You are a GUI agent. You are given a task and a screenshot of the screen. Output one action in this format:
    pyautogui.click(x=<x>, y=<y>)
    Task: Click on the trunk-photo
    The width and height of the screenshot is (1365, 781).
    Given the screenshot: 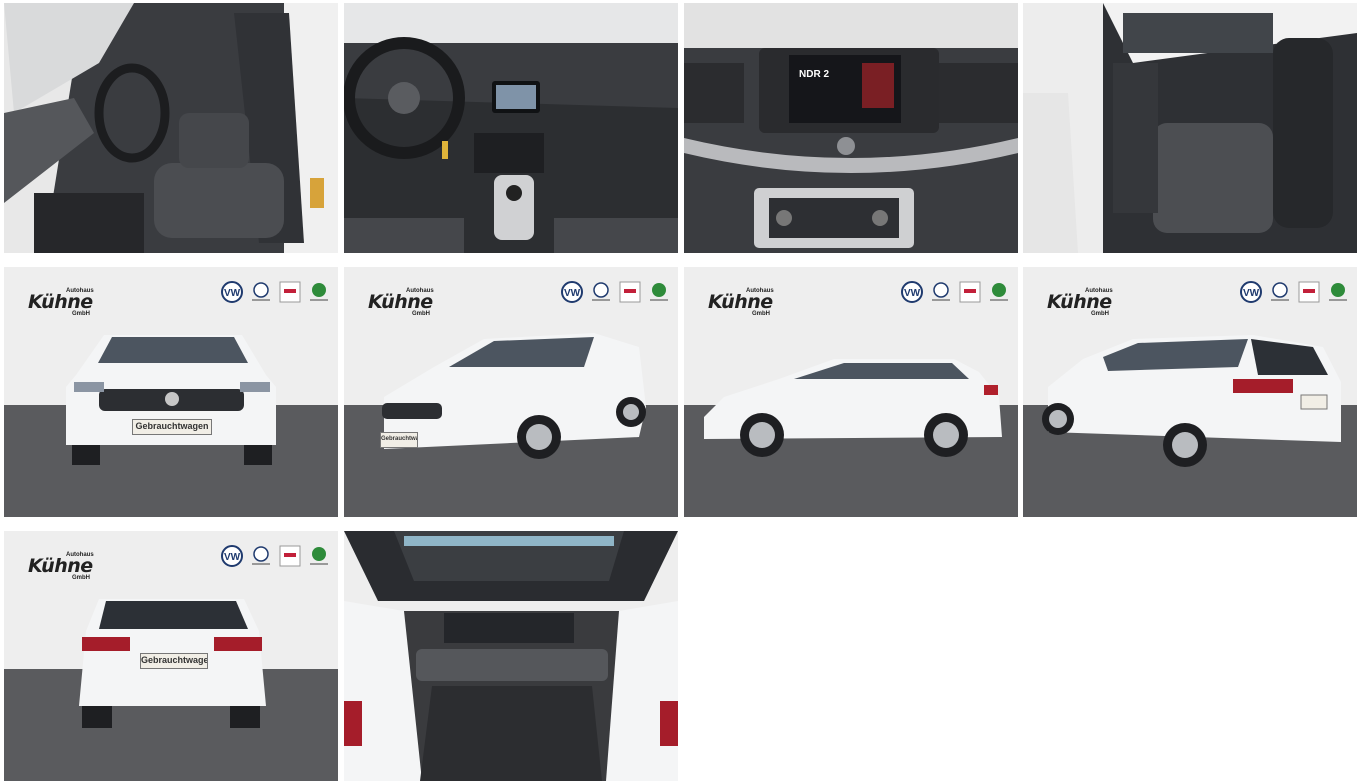 What is the action you would take?
    pyautogui.click(x=511, y=656)
    